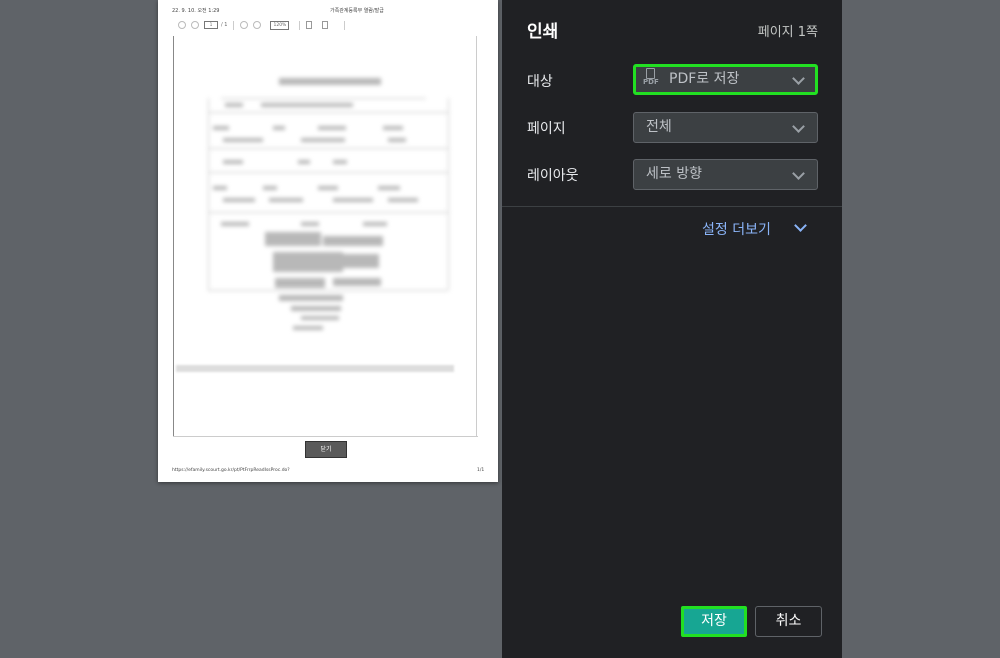 The width and height of the screenshot is (1000, 658). I want to click on viewer-frame-right, so click(476, 236).